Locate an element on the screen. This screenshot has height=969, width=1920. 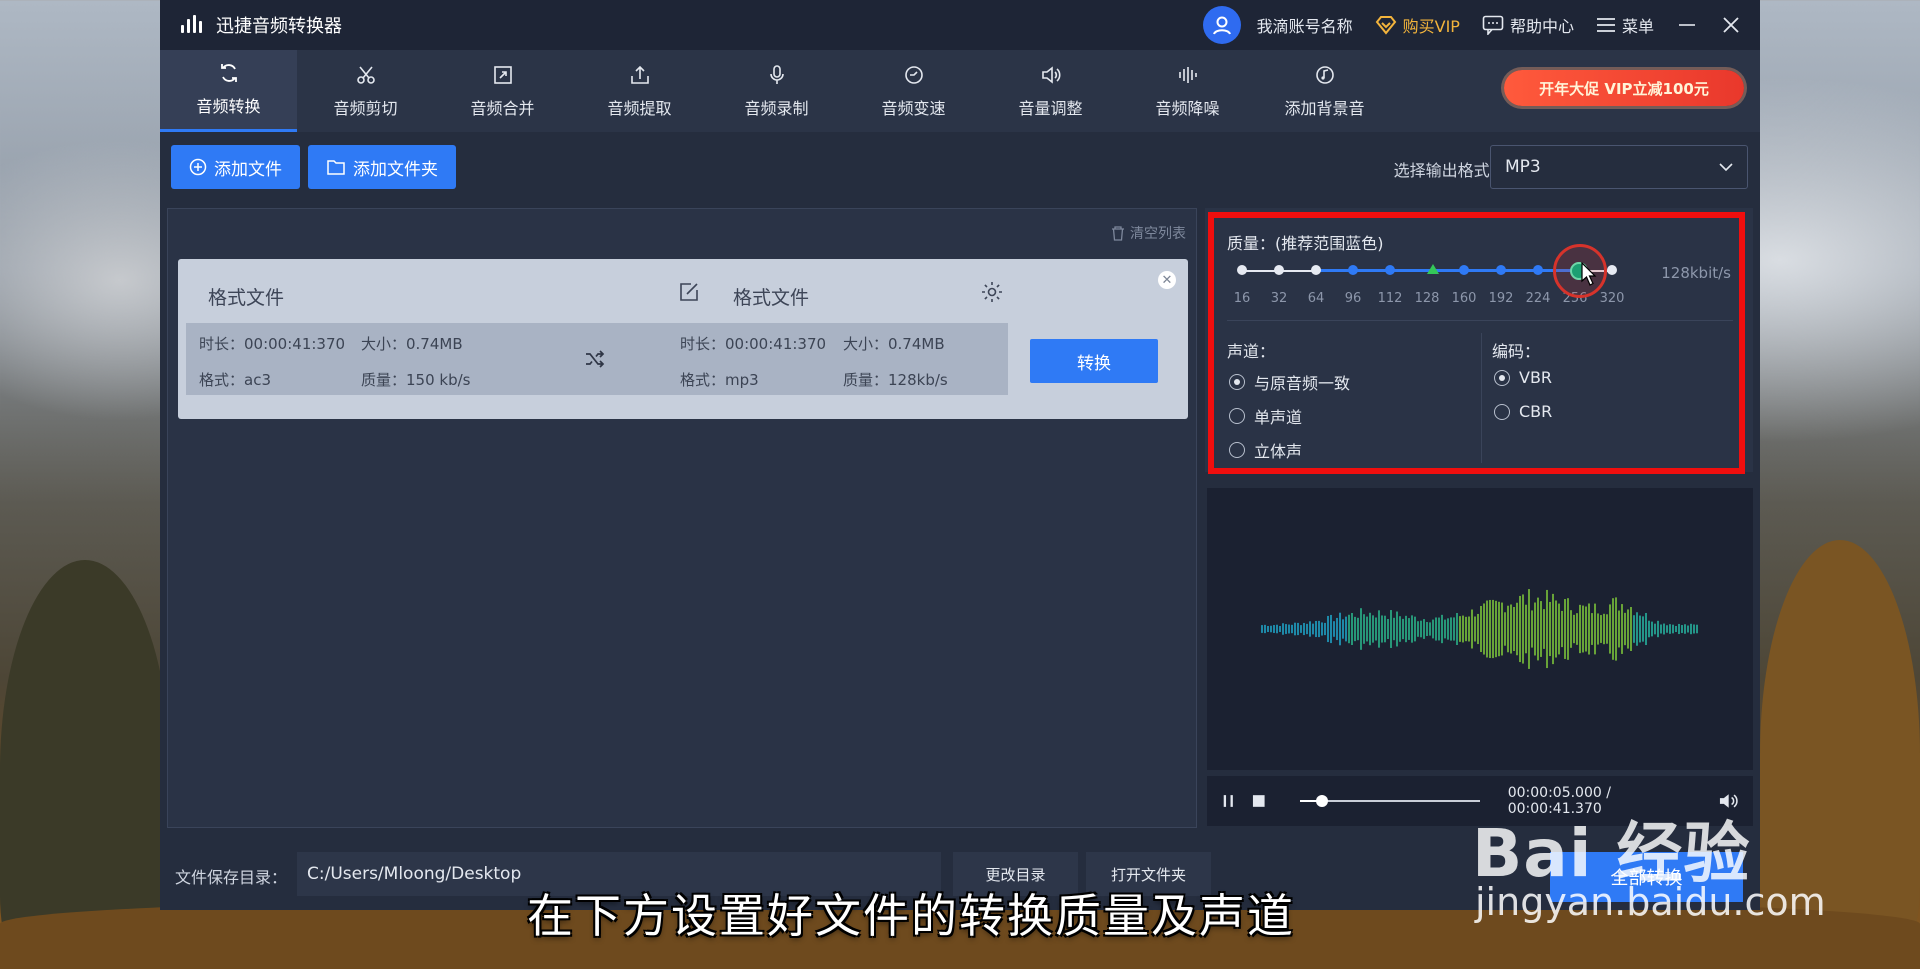
add-file-button: 添加文件 is located at coordinates (235, 167).